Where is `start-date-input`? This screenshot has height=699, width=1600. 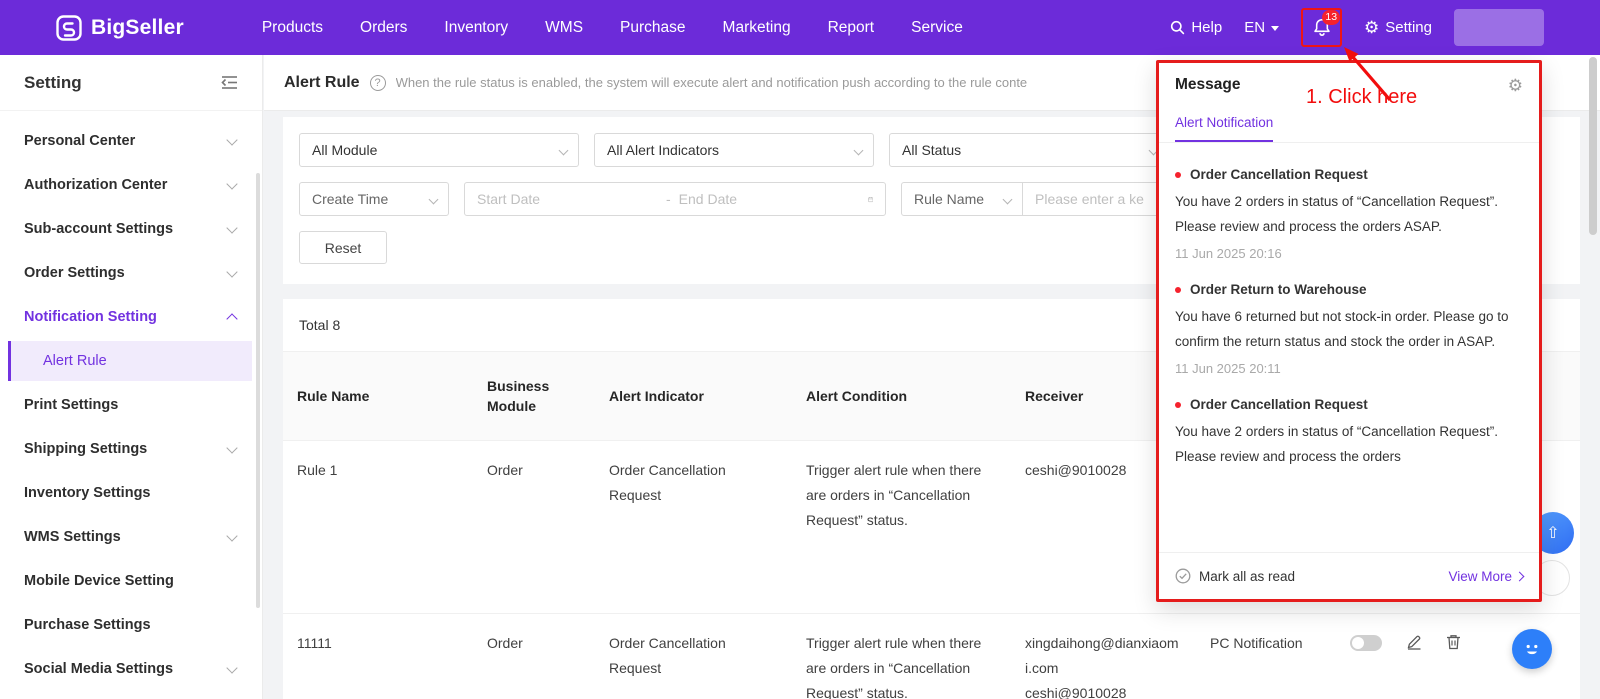
start-date-input is located at coordinates (567, 199).